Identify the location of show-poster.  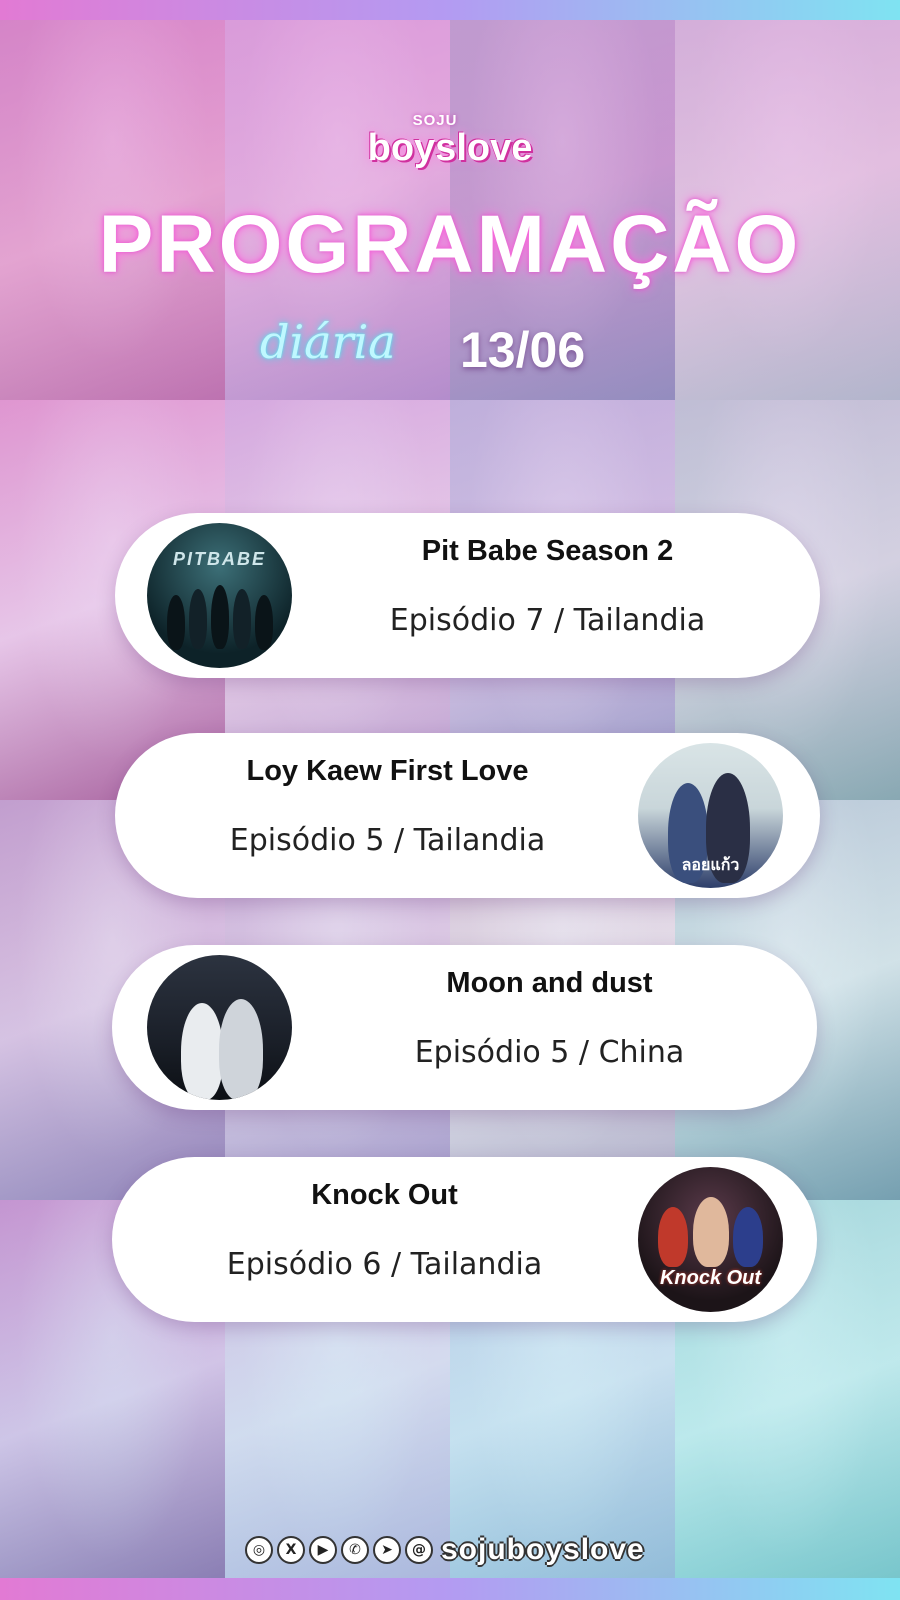
(219, 1027).